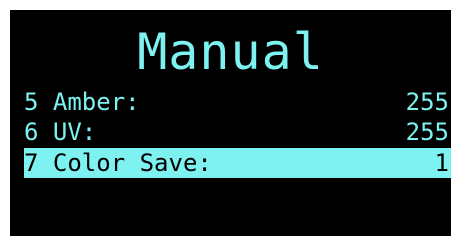 The height and width of the screenshot is (247, 460). What do you see at coordinates (237, 132) in the screenshot?
I see `menu-item-uv: 6 UV: 255` at bounding box center [237, 132].